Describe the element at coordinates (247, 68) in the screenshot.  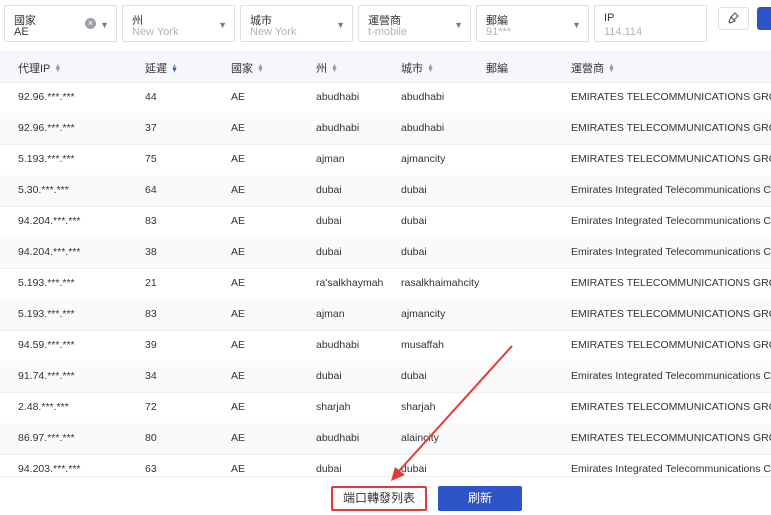
I see `column-header-country: 國家 ▲ ▼` at that location.